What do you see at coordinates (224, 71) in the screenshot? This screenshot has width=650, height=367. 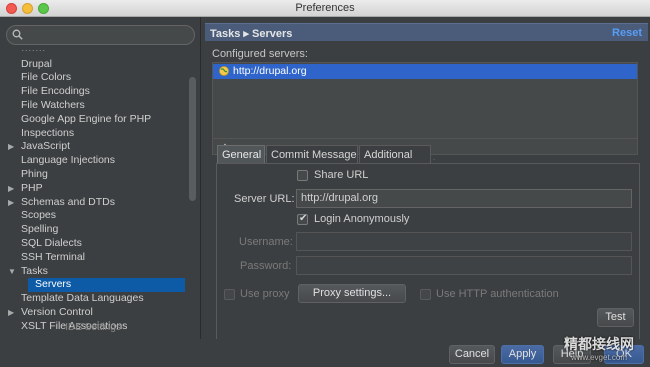 I see `globe-icon` at bounding box center [224, 71].